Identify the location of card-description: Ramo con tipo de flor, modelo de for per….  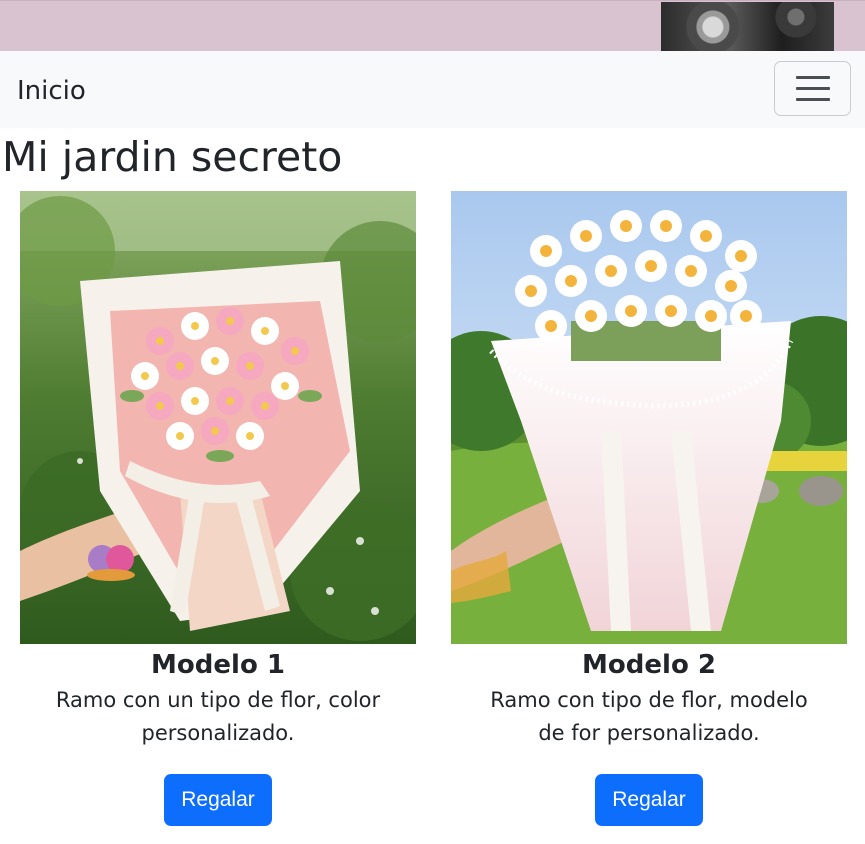
(649, 716).